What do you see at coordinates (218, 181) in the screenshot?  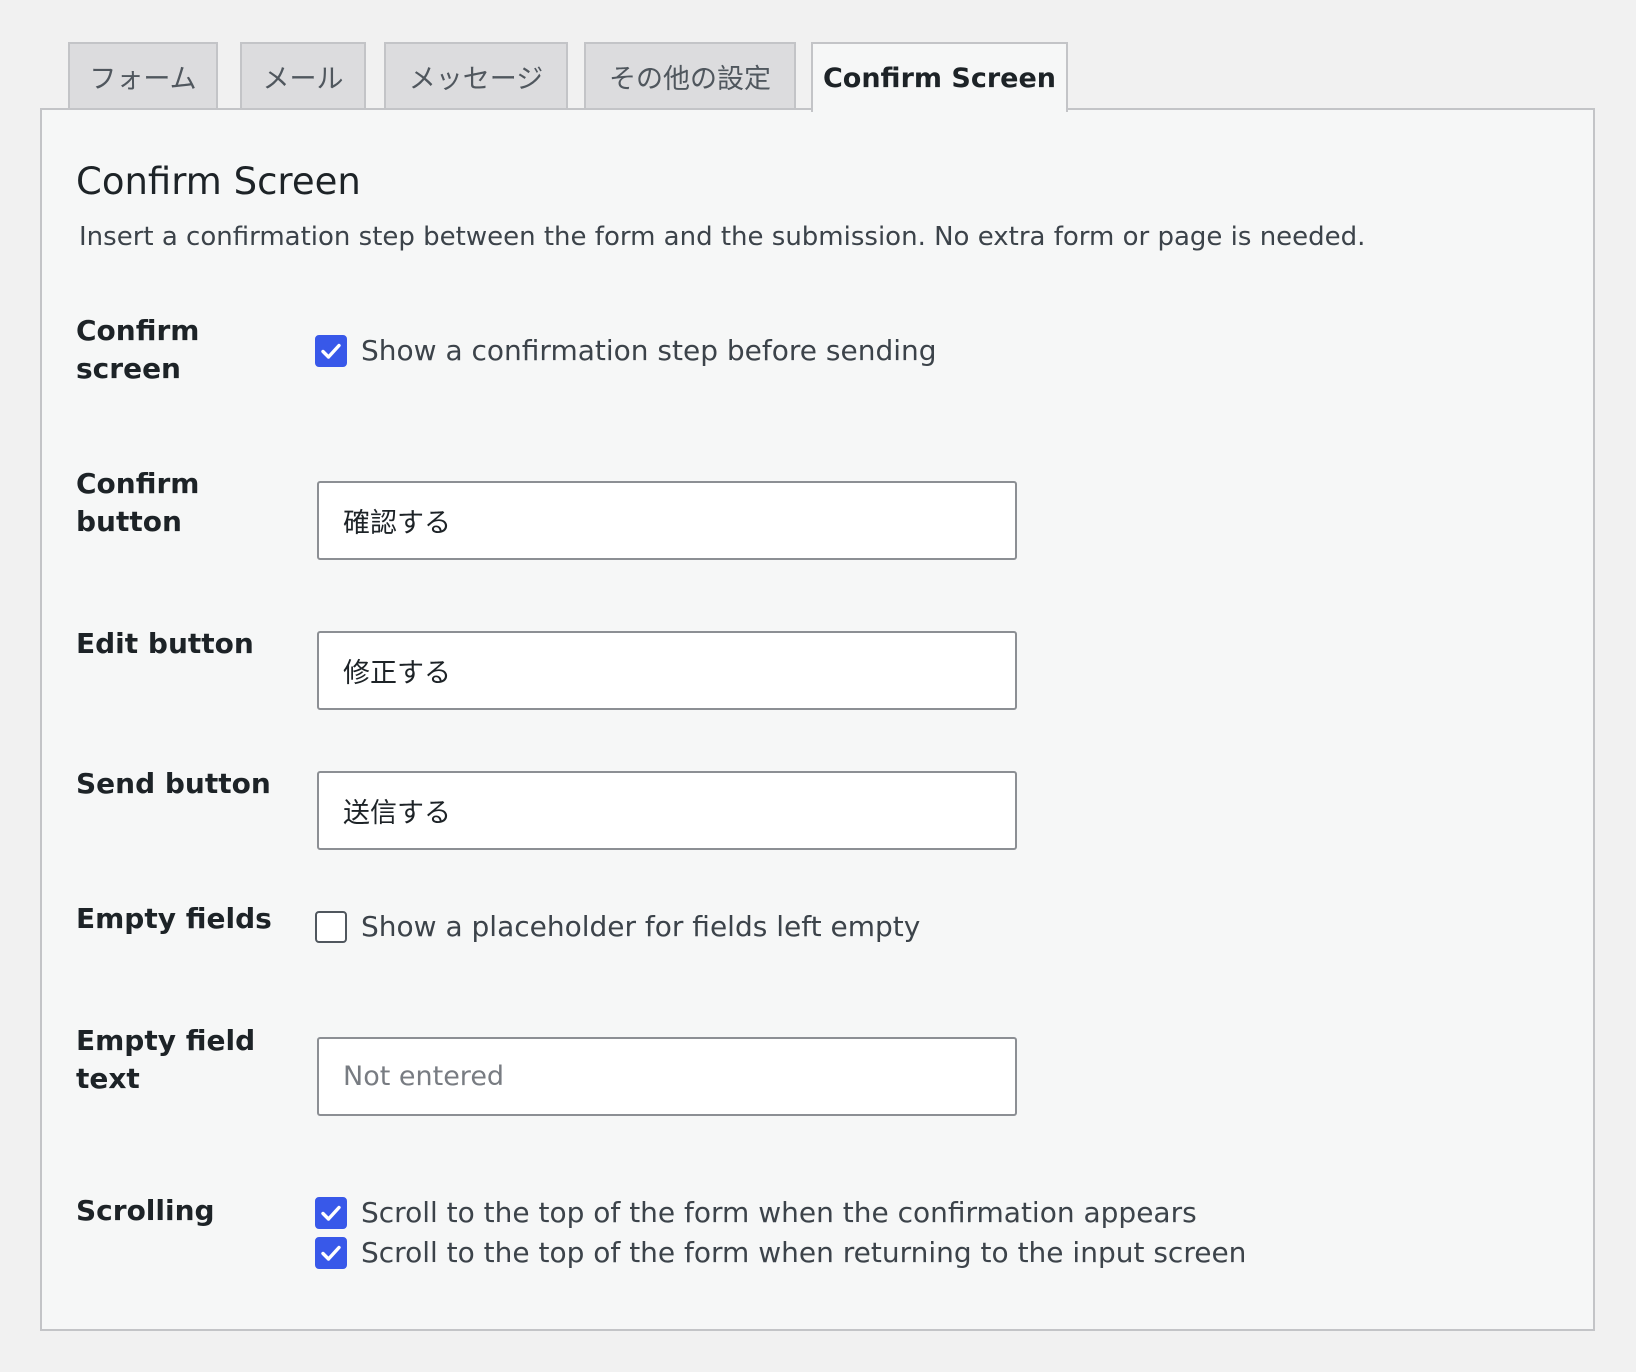 I see `panel-title: Confirm Screen` at bounding box center [218, 181].